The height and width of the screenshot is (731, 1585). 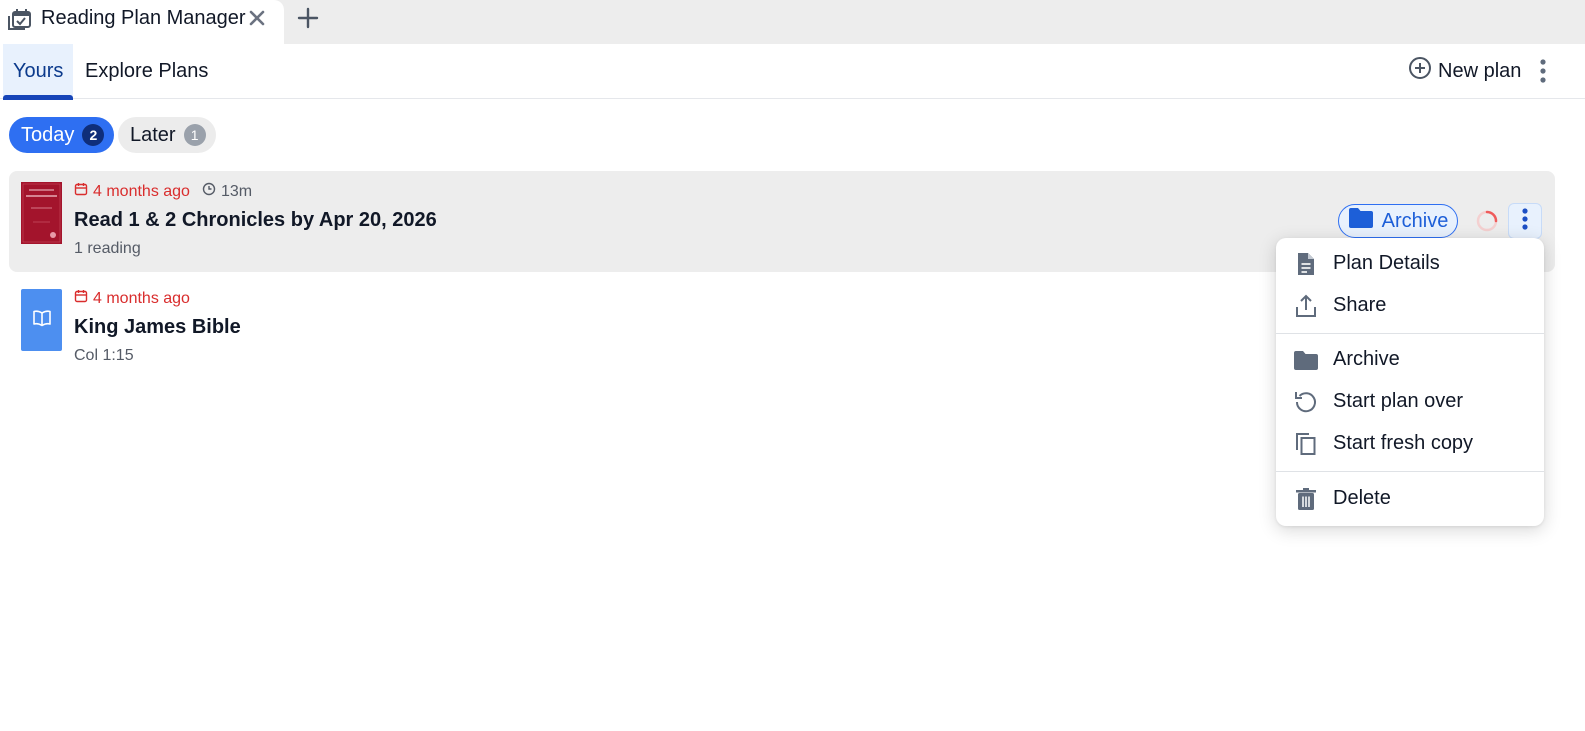 I want to click on share-icon, so click(x=1306, y=306).